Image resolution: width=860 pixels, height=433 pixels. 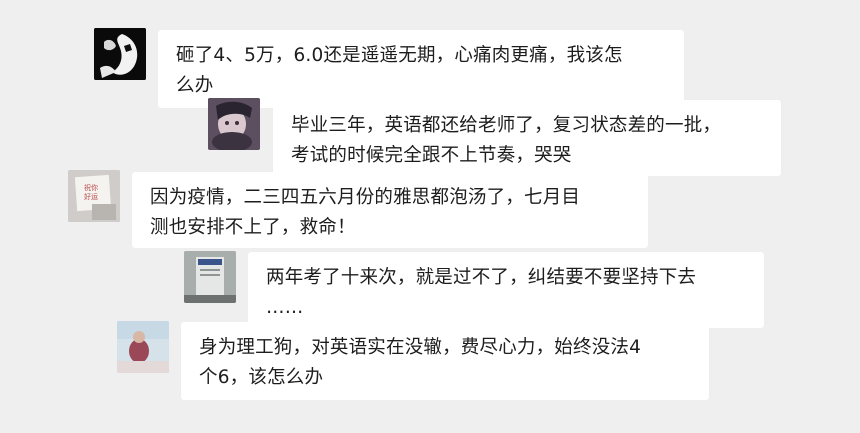 I want to click on note-card-art-icon: 祝你 好运, so click(x=94, y=196).